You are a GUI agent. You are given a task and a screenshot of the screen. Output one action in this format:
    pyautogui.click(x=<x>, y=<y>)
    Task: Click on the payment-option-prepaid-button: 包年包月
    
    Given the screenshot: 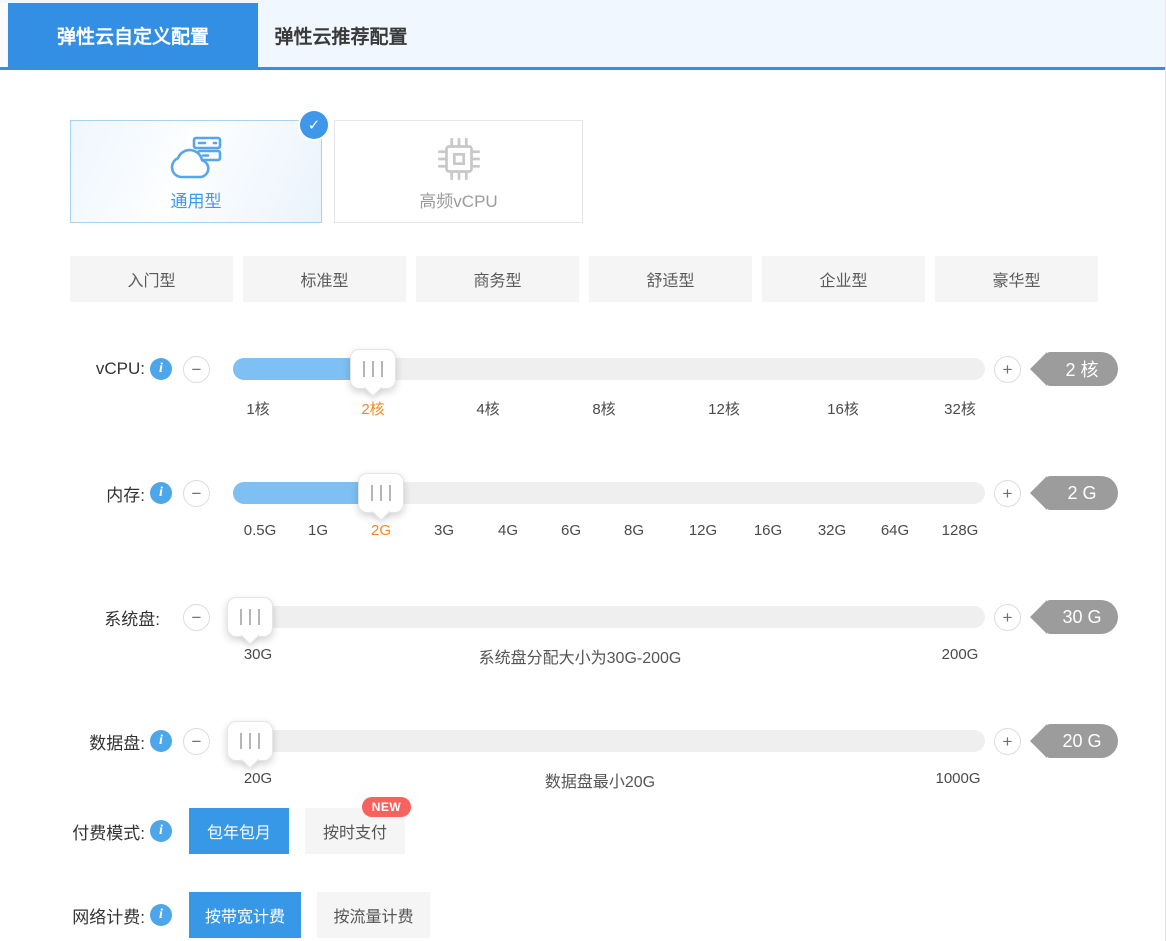 What is the action you would take?
    pyautogui.click(x=239, y=831)
    